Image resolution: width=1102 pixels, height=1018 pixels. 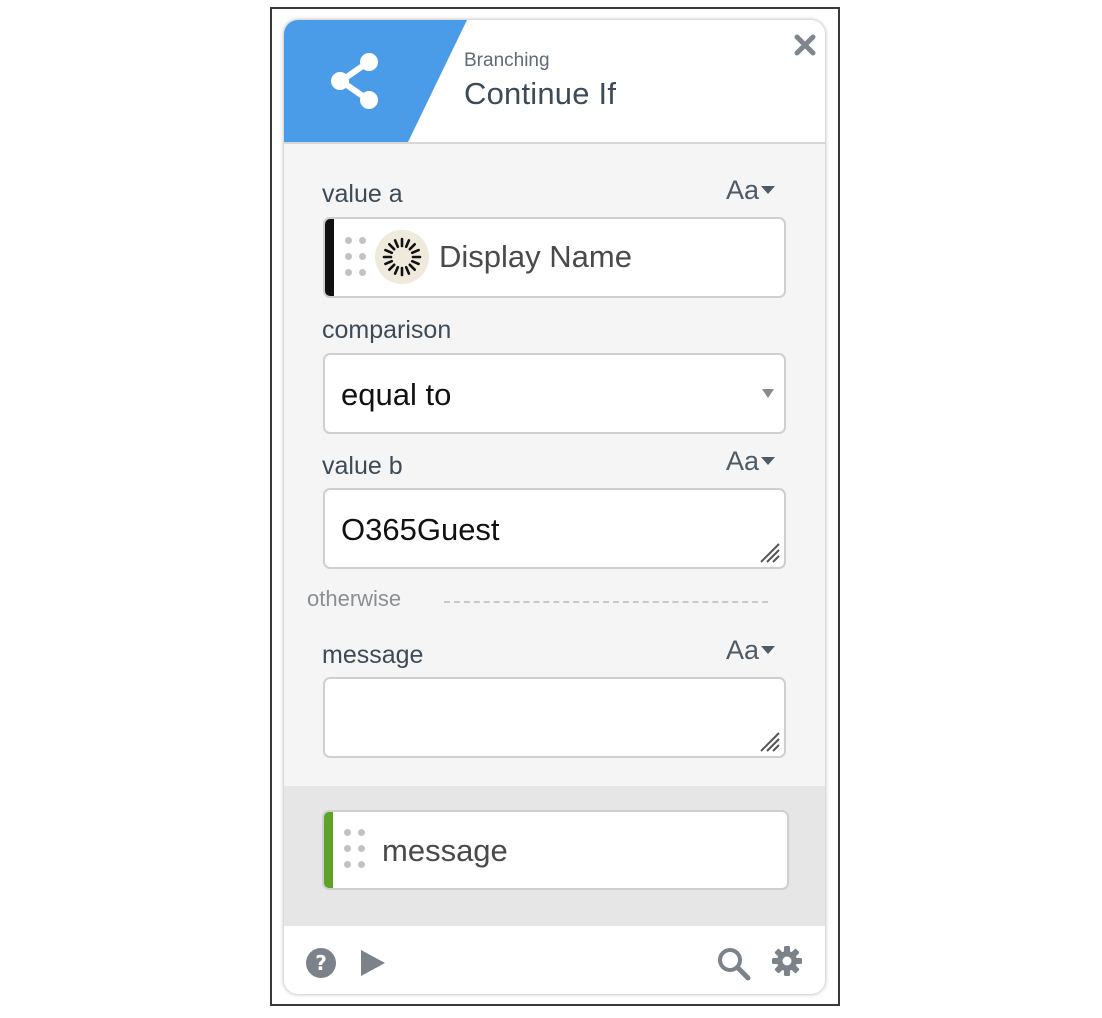 I want to click on avatar-sunburst-icon, so click(x=402, y=257).